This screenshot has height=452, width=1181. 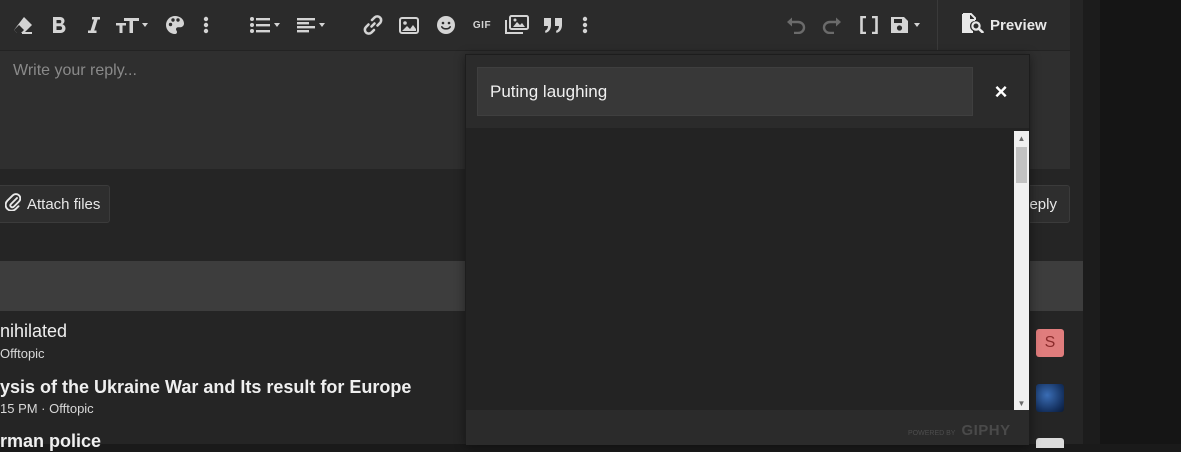 I want to click on eraser-icon, so click(x=23, y=25).